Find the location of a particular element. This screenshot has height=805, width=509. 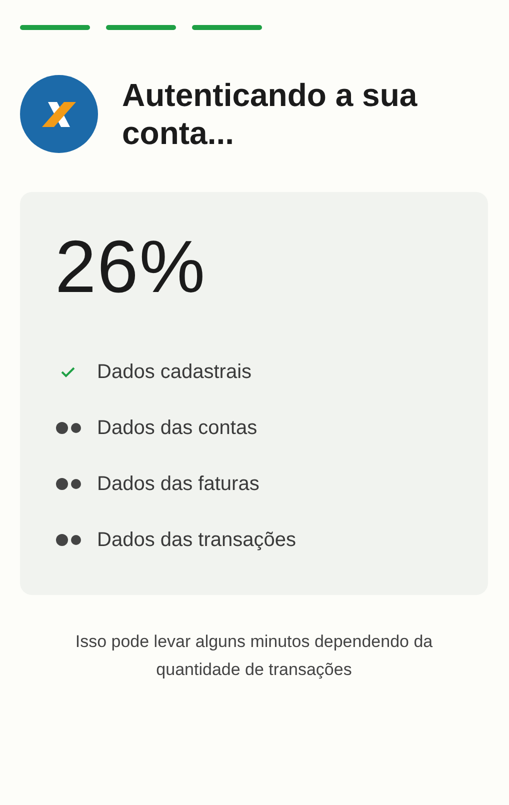

percentage-value: 26% is located at coordinates (131, 267).